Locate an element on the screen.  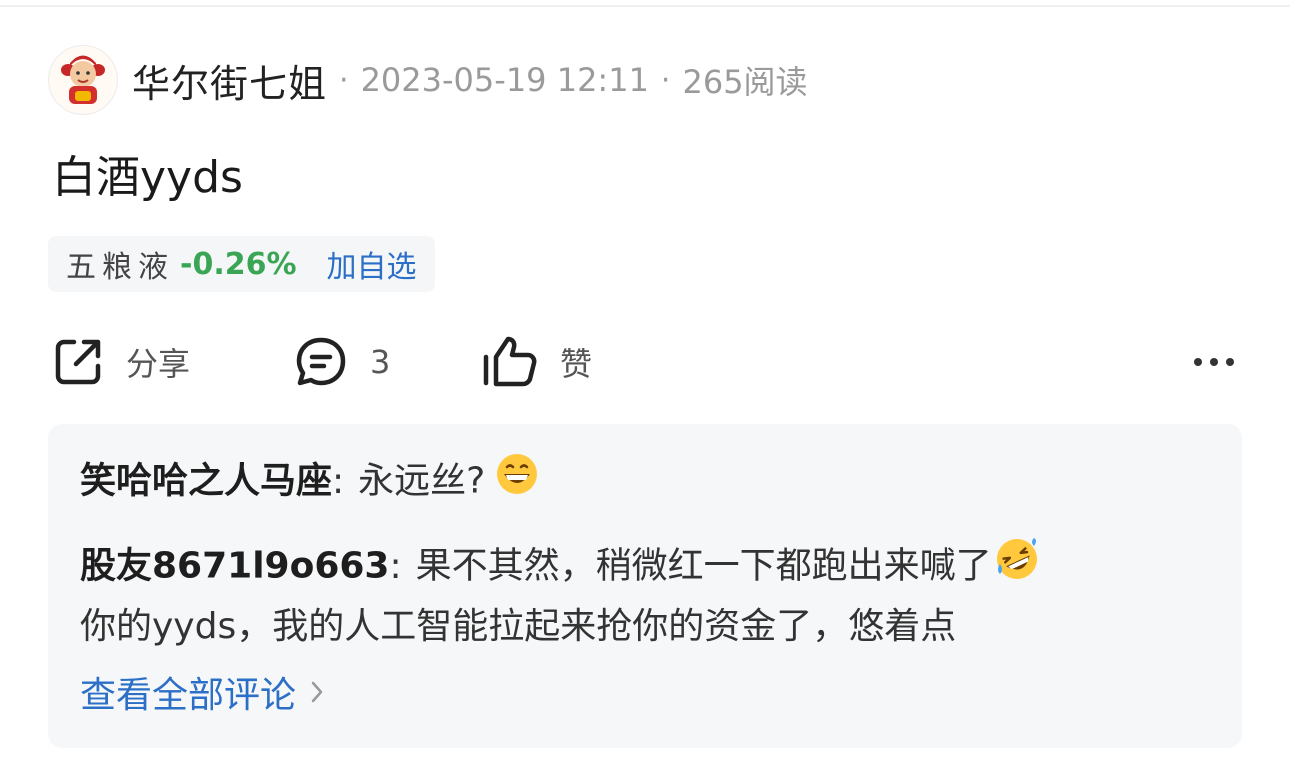
post-content: 白酒yyds is located at coordinates (147, 177).